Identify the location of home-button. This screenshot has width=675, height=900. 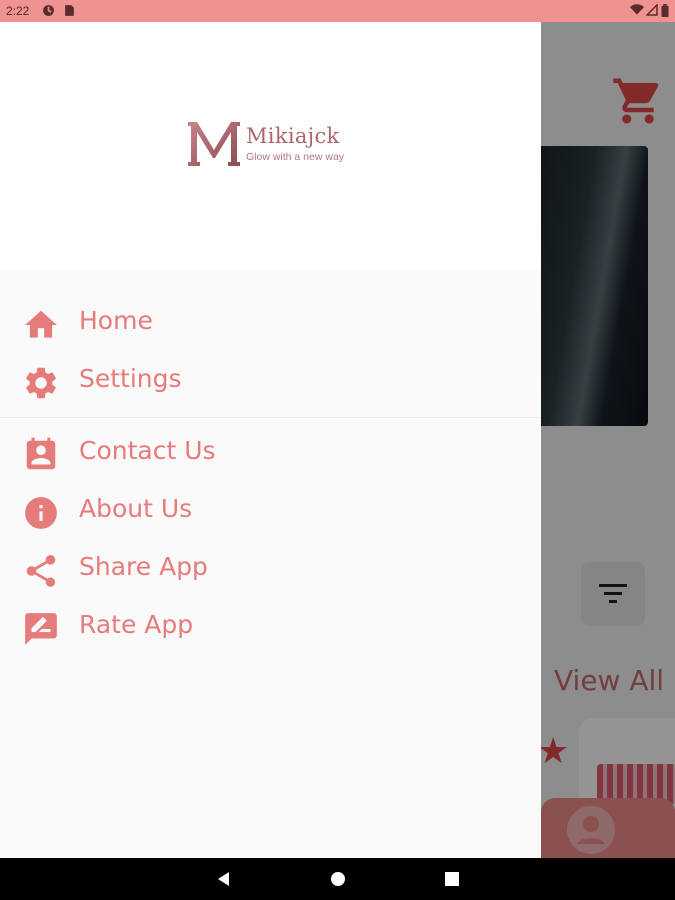
(338, 879).